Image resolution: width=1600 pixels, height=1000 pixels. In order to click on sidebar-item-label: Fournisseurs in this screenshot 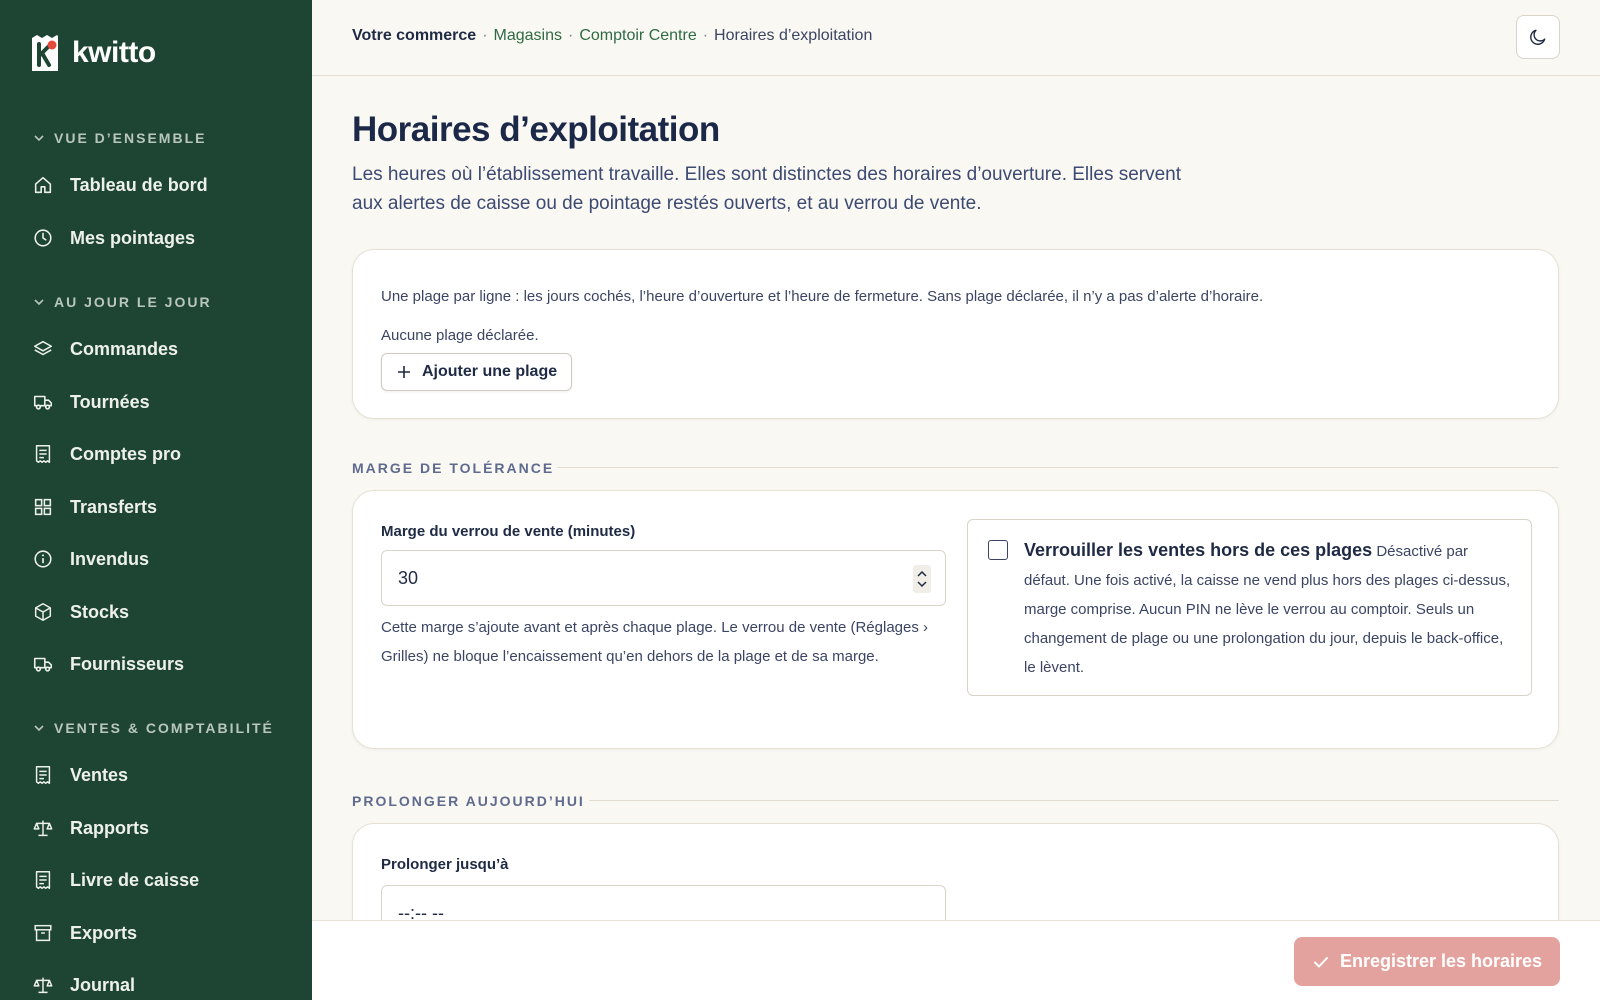, I will do `click(127, 663)`.